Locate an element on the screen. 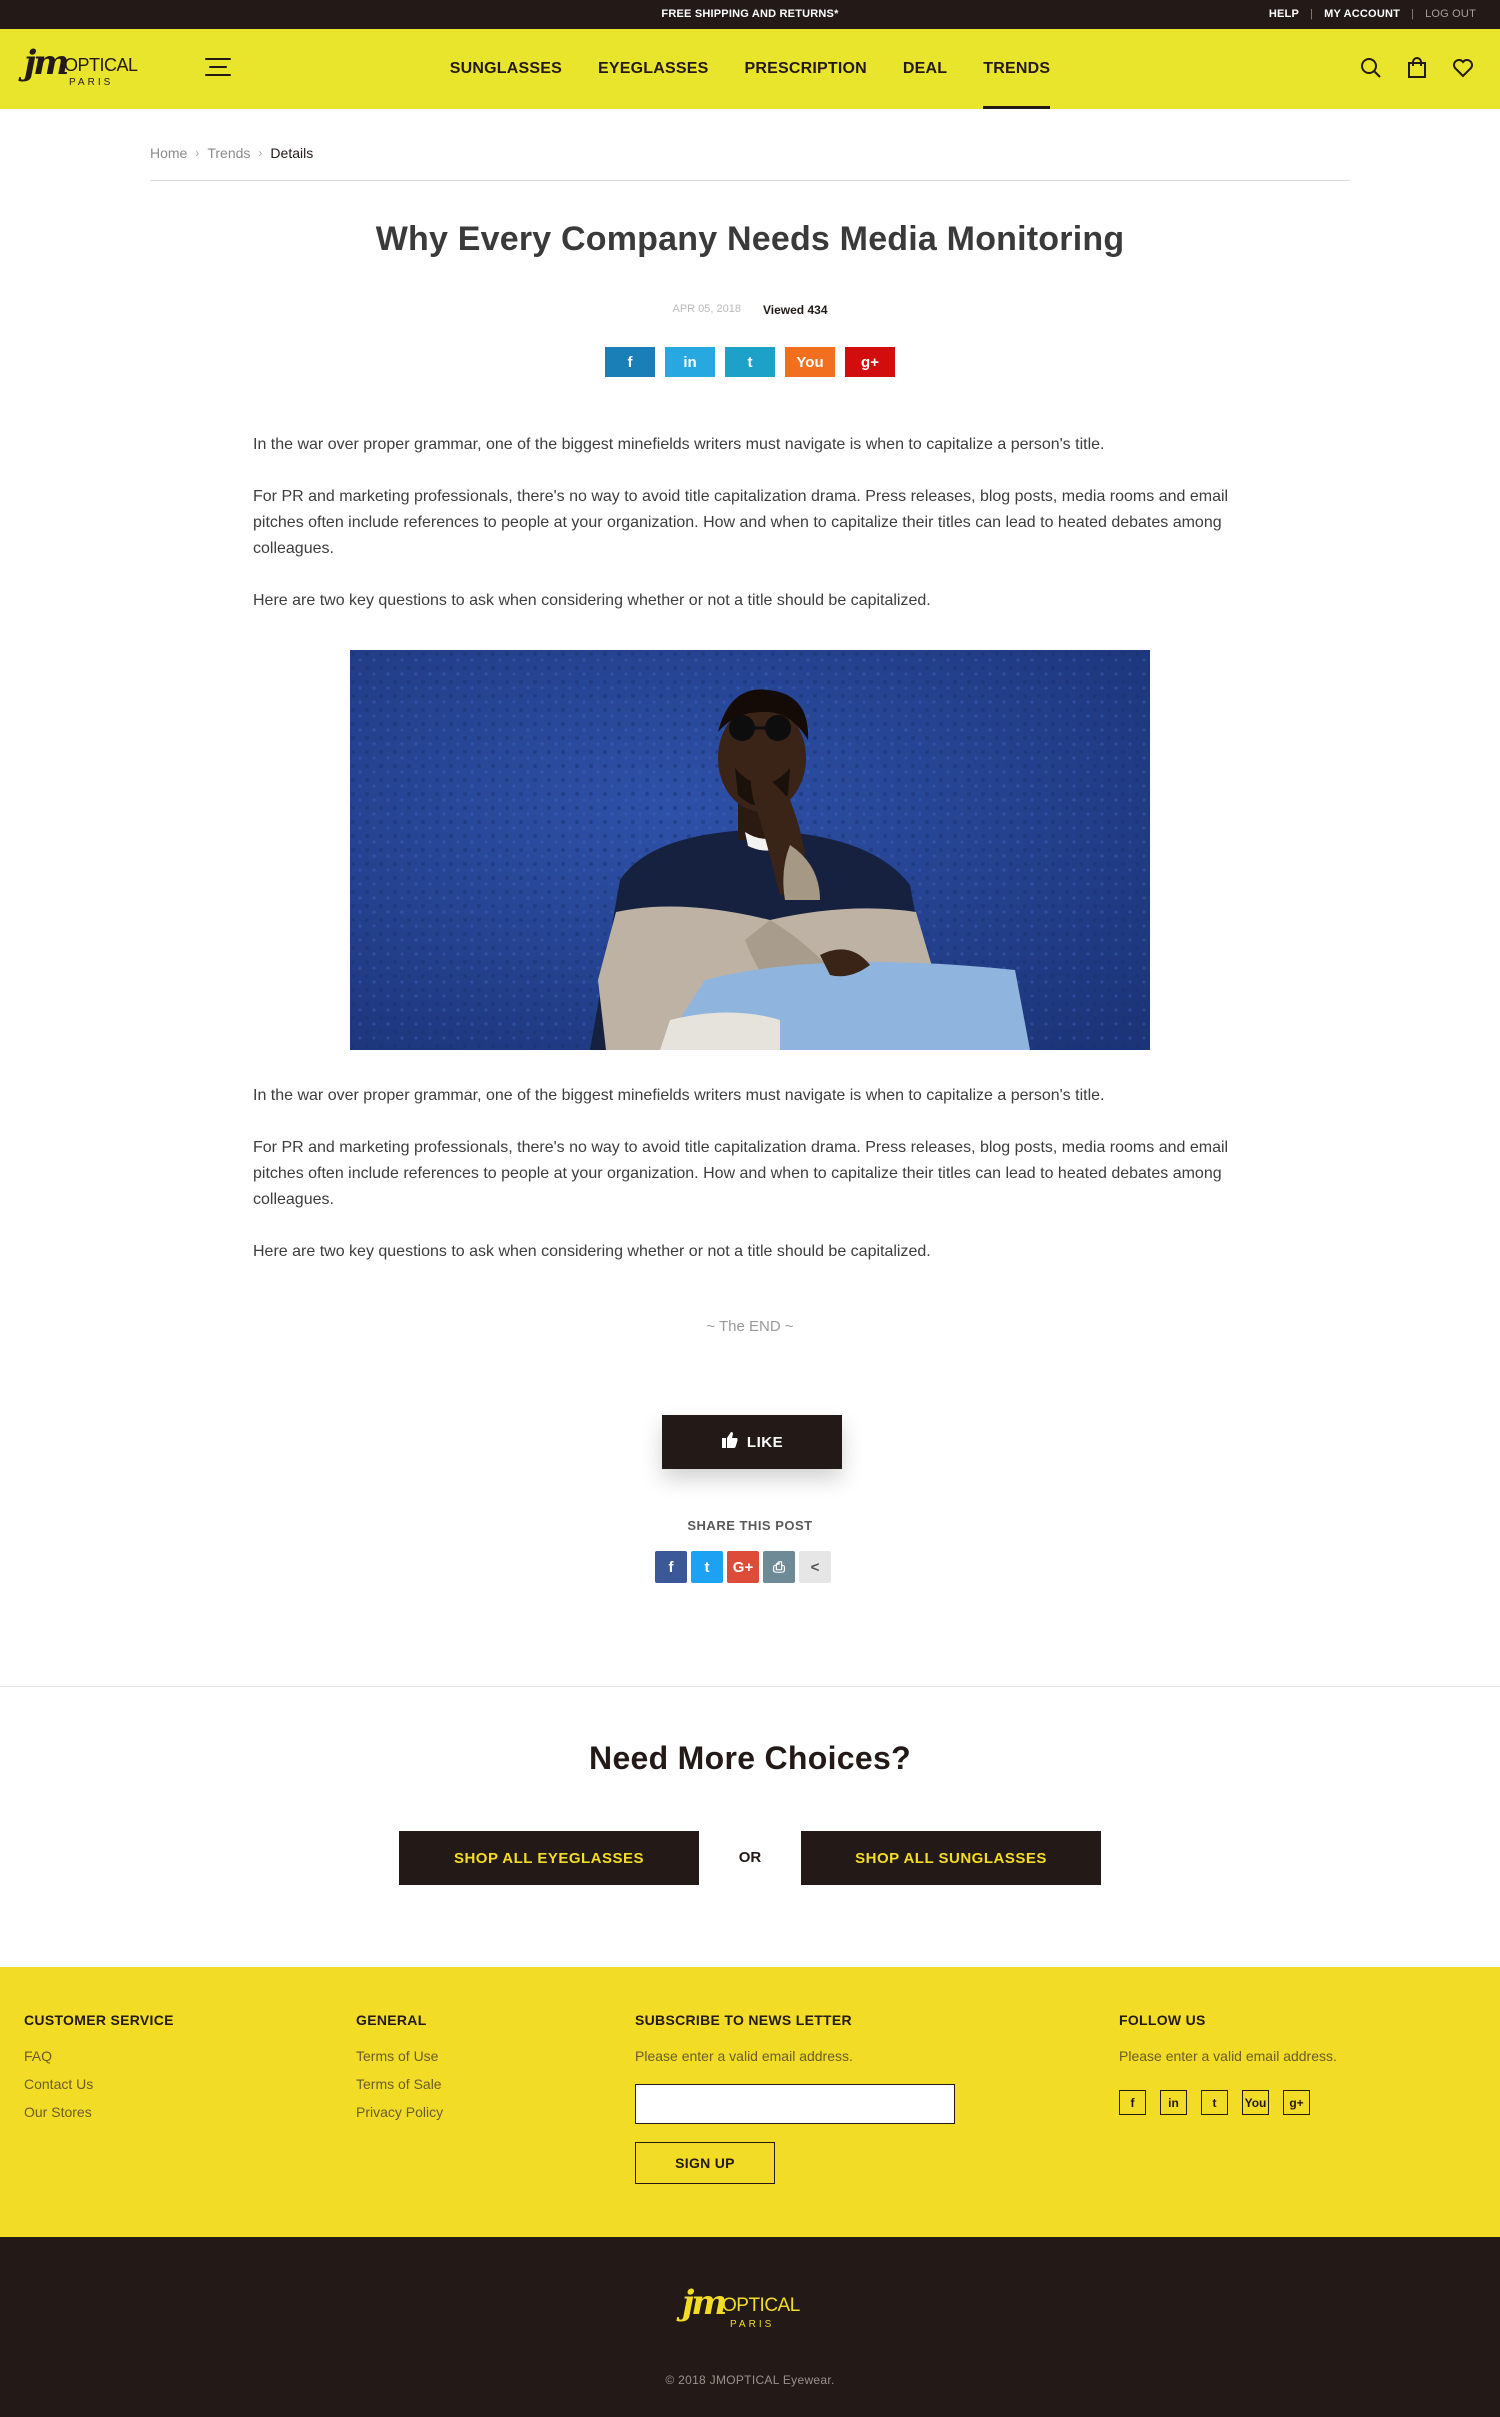  view-count: Viewed 434 is located at coordinates (795, 310).